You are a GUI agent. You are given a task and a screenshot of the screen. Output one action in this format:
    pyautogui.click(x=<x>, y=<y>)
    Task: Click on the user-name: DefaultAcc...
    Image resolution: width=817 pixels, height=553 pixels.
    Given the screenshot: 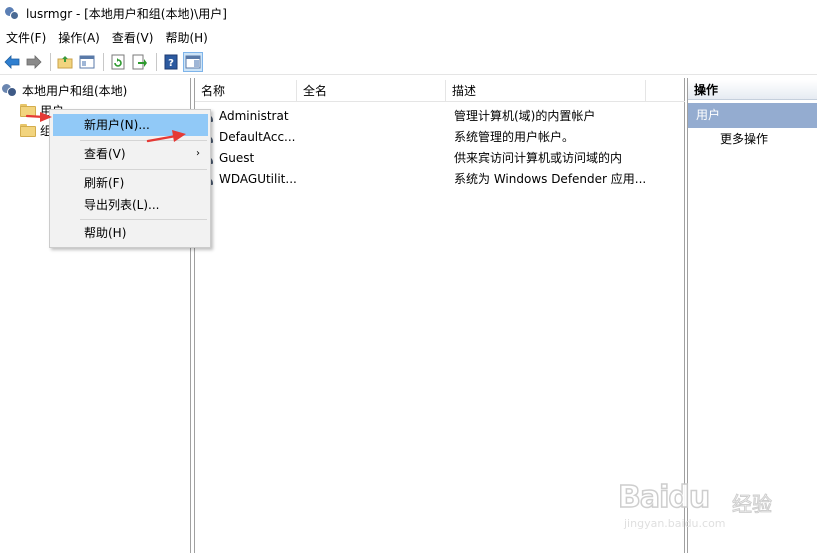 What is the action you would take?
    pyautogui.click(x=257, y=136)
    